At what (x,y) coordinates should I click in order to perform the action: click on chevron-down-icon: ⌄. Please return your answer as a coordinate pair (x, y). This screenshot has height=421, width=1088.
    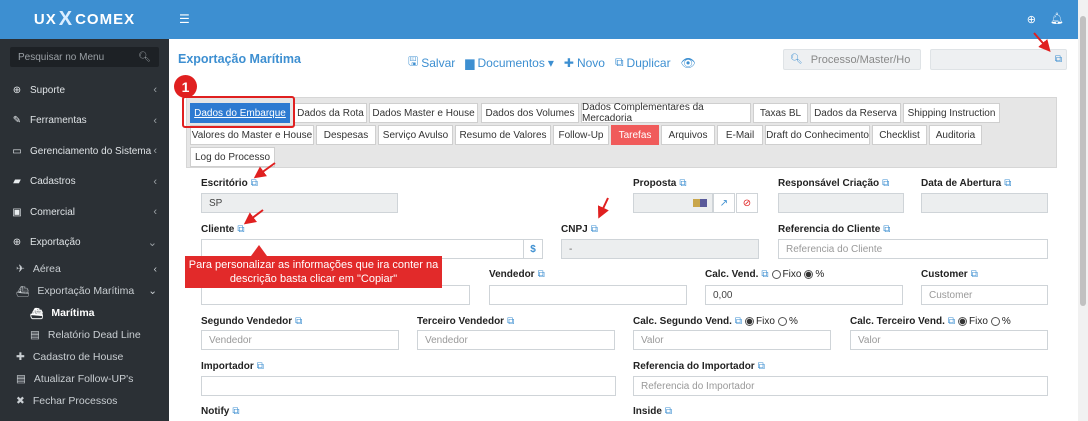
    Looking at the image, I should click on (152, 243).